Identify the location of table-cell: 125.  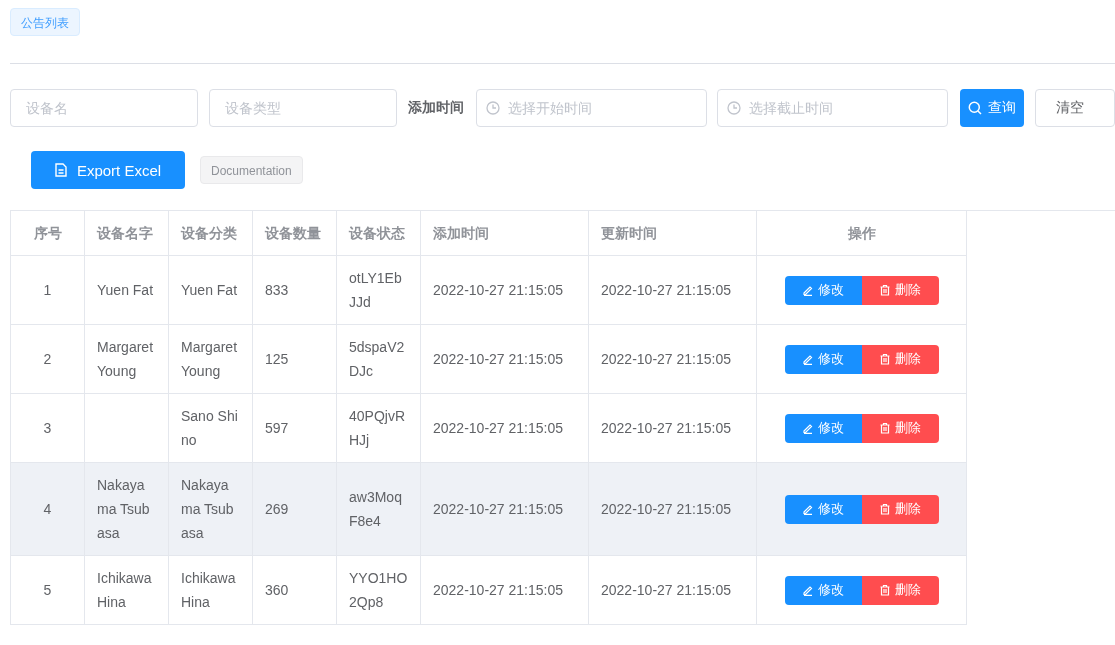
(277, 359).